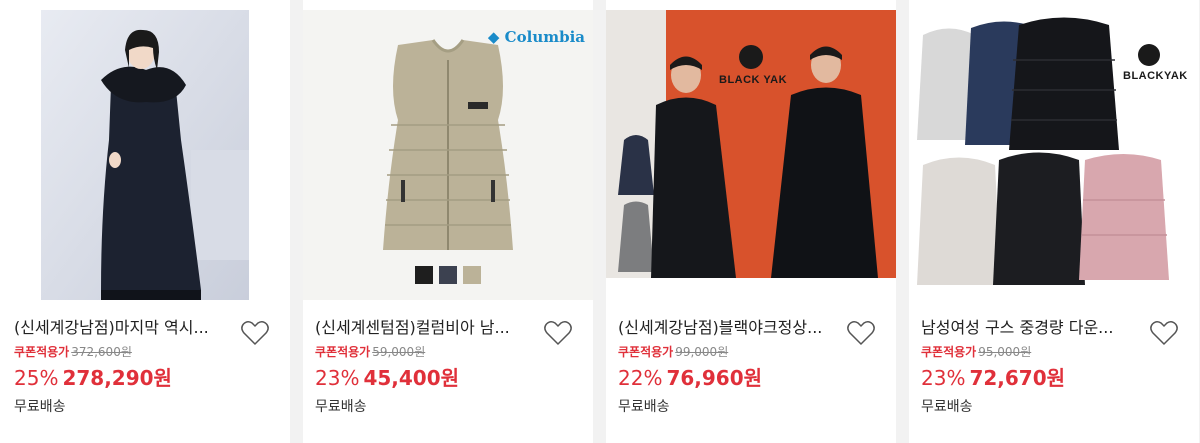 The height and width of the screenshot is (443, 1200). Describe the element at coordinates (751, 144) in the screenshot. I see `product-image: BLACK YAK` at that location.